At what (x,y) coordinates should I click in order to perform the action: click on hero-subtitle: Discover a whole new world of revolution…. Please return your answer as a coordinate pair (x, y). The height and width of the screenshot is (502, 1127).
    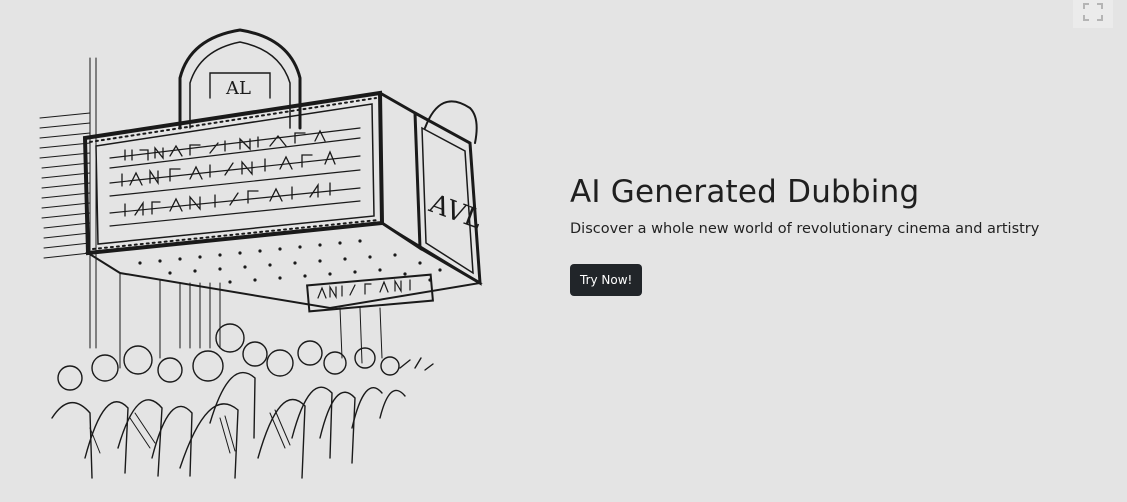
    Looking at the image, I should click on (805, 229).